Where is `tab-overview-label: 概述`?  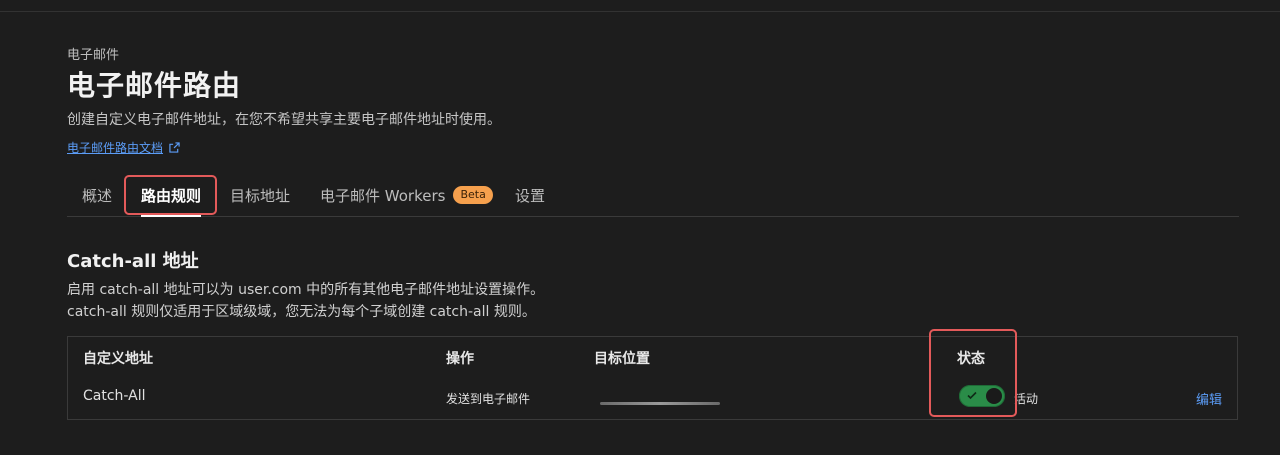
tab-overview-label: 概述 is located at coordinates (97, 195).